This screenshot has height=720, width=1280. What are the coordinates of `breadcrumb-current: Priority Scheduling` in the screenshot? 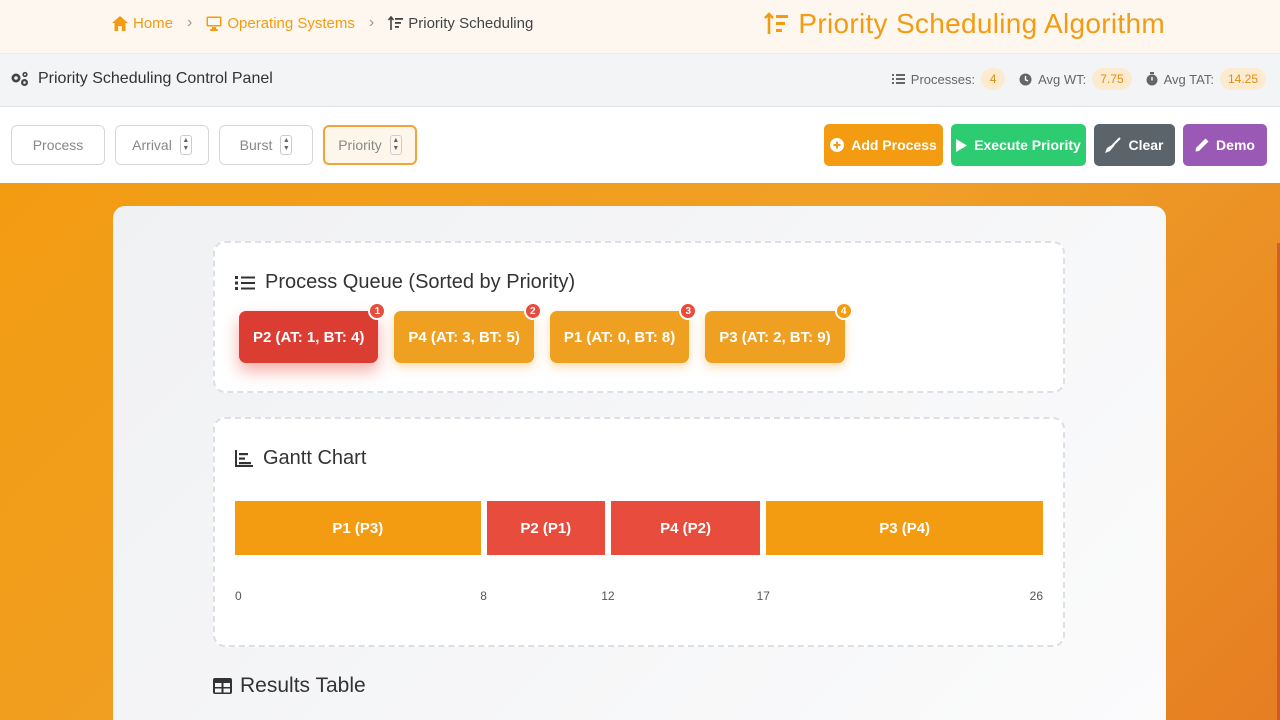 It's located at (460, 23).